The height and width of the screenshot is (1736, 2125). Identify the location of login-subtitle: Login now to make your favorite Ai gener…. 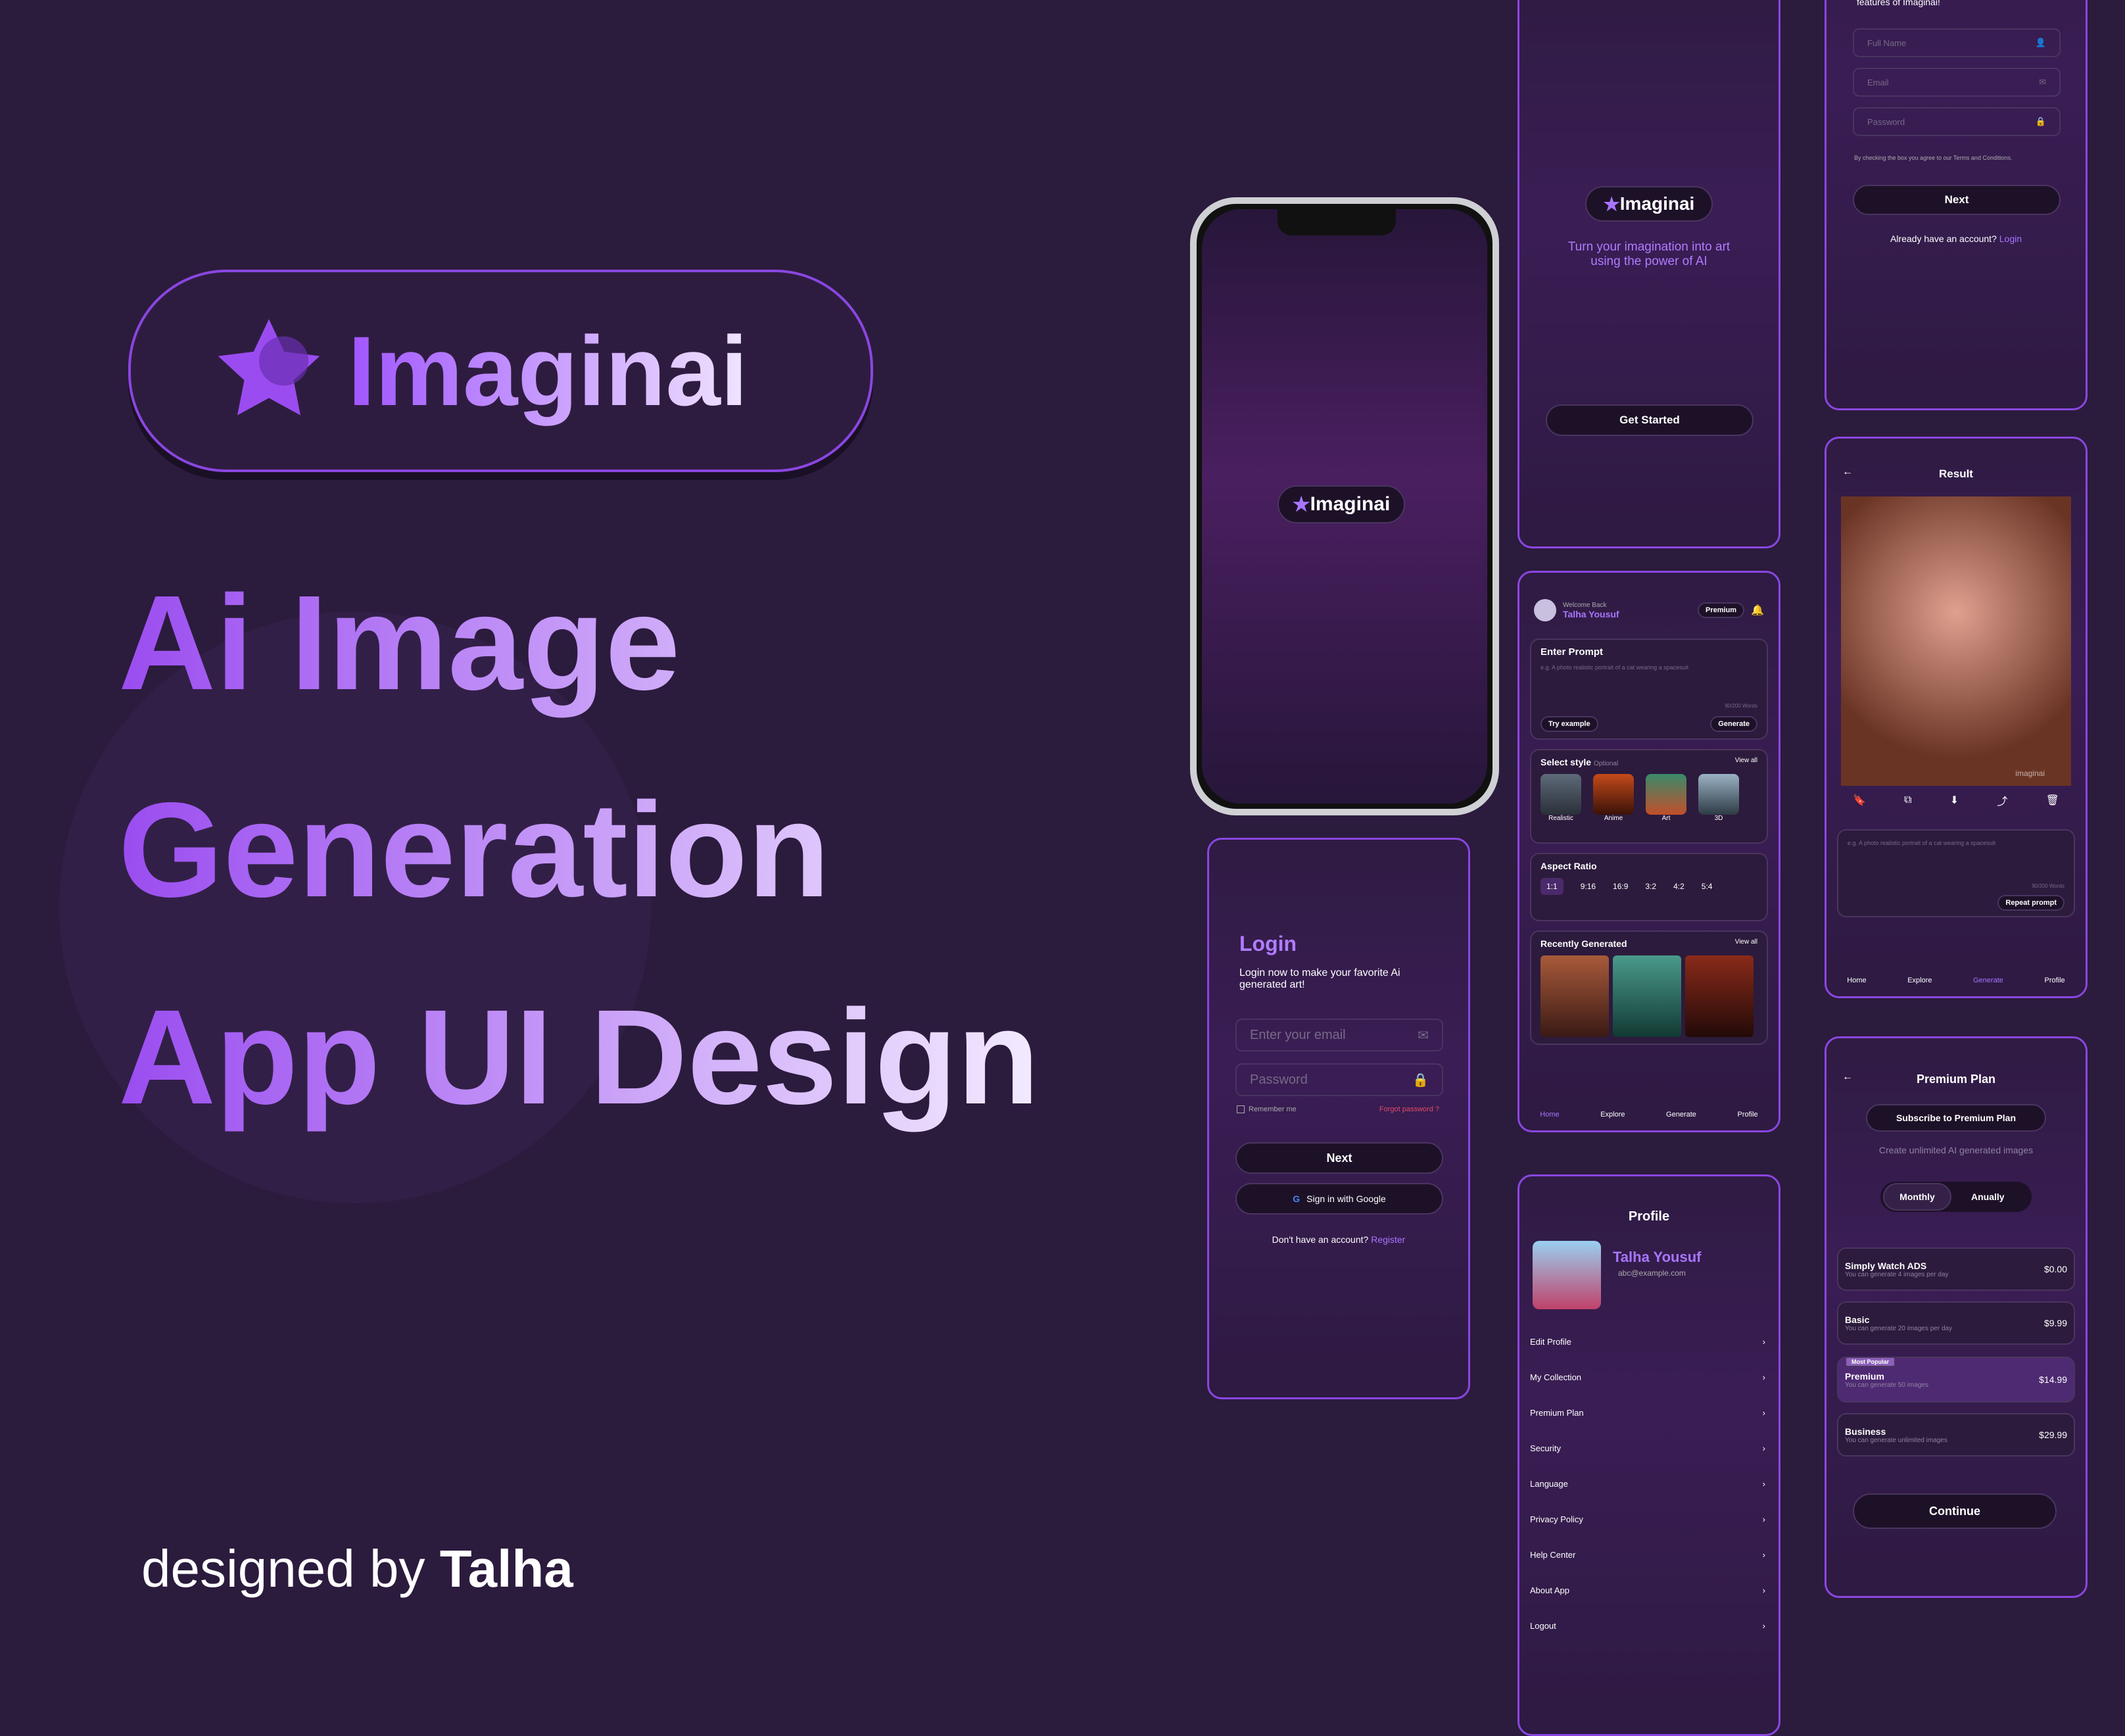
(1319, 978).